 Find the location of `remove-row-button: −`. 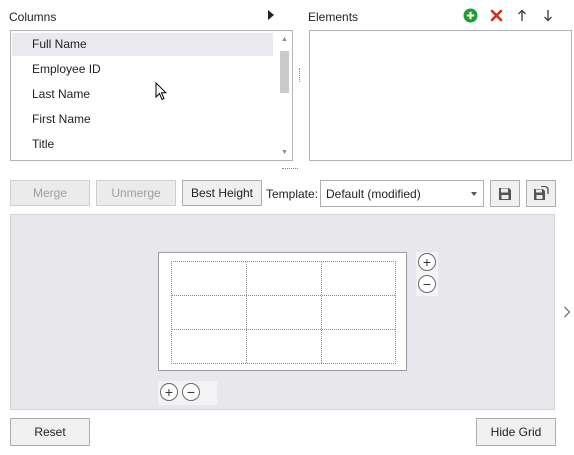

remove-row-button: − is located at coordinates (427, 284).